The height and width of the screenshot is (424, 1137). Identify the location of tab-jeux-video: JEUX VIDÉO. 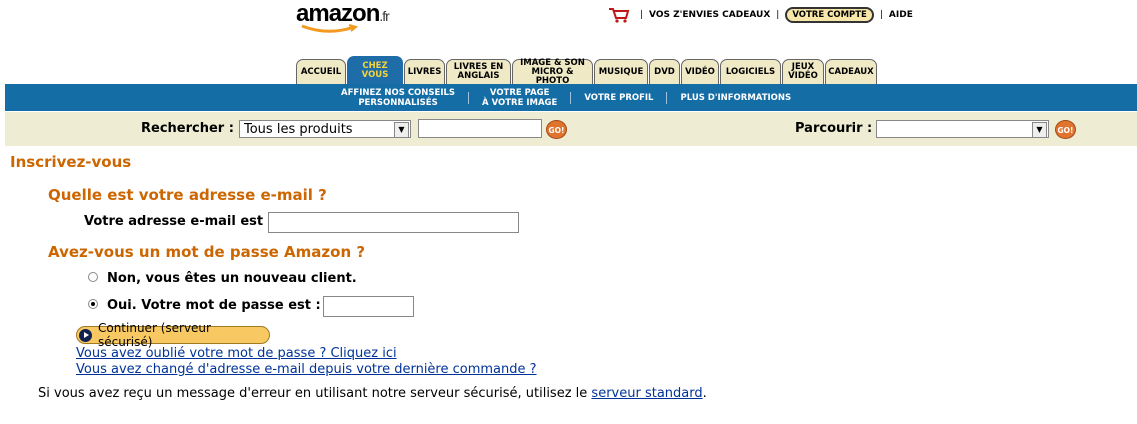
(803, 71).